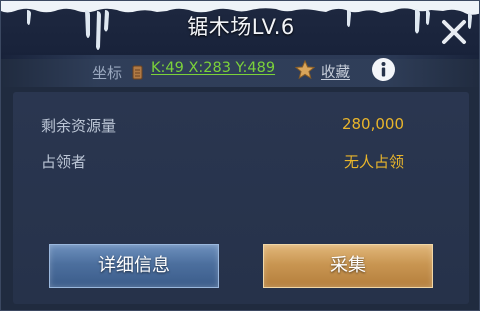 Image resolution: width=480 pixels, height=311 pixels. What do you see at coordinates (137, 72) in the screenshot?
I see `scroll-icon` at bounding box center [137, 72].